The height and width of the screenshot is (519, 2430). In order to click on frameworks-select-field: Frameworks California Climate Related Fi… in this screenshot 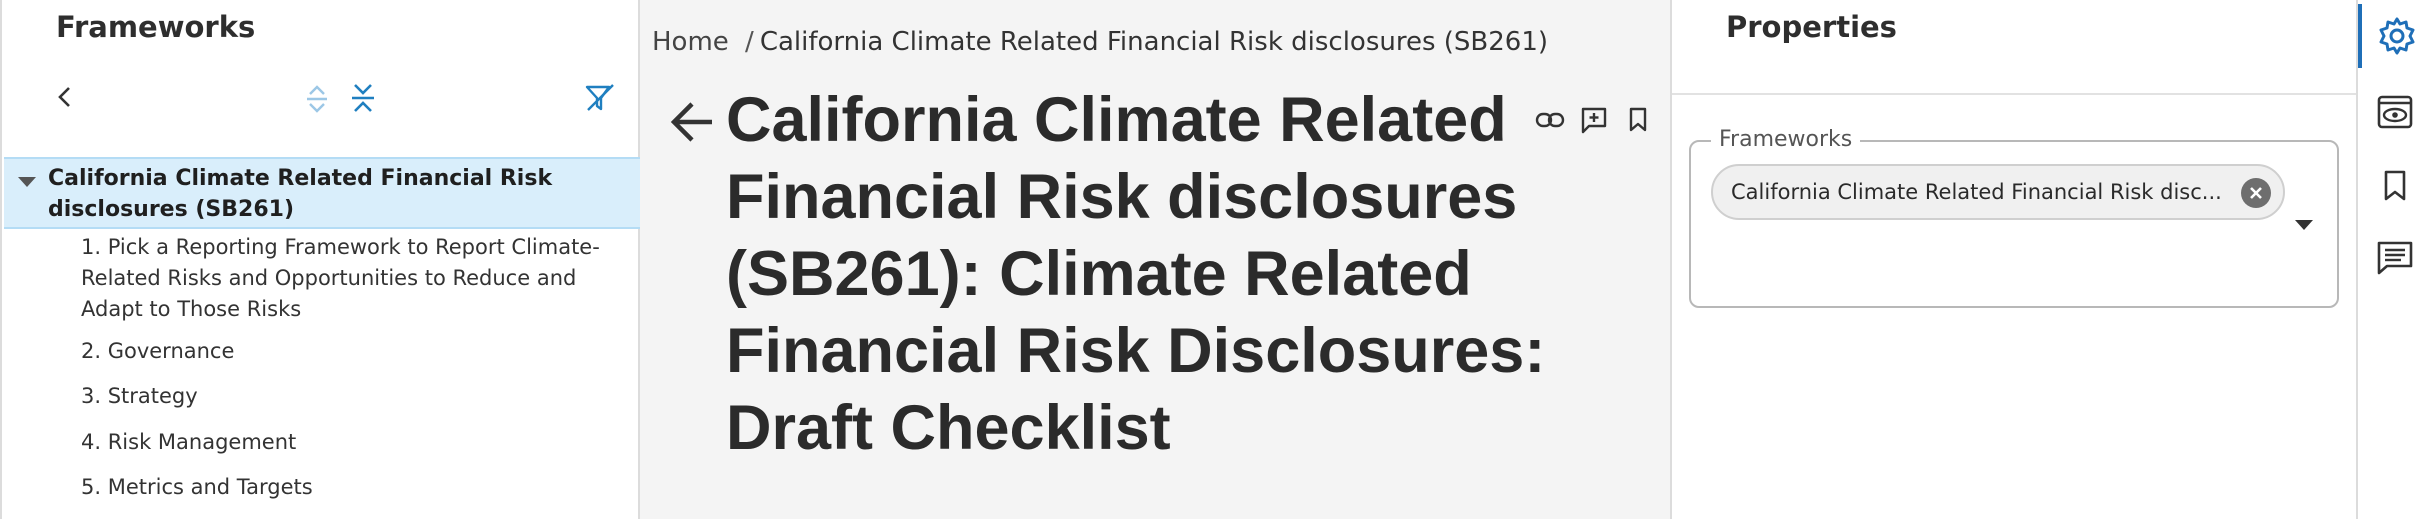, I will do `click(2014, 217)`.